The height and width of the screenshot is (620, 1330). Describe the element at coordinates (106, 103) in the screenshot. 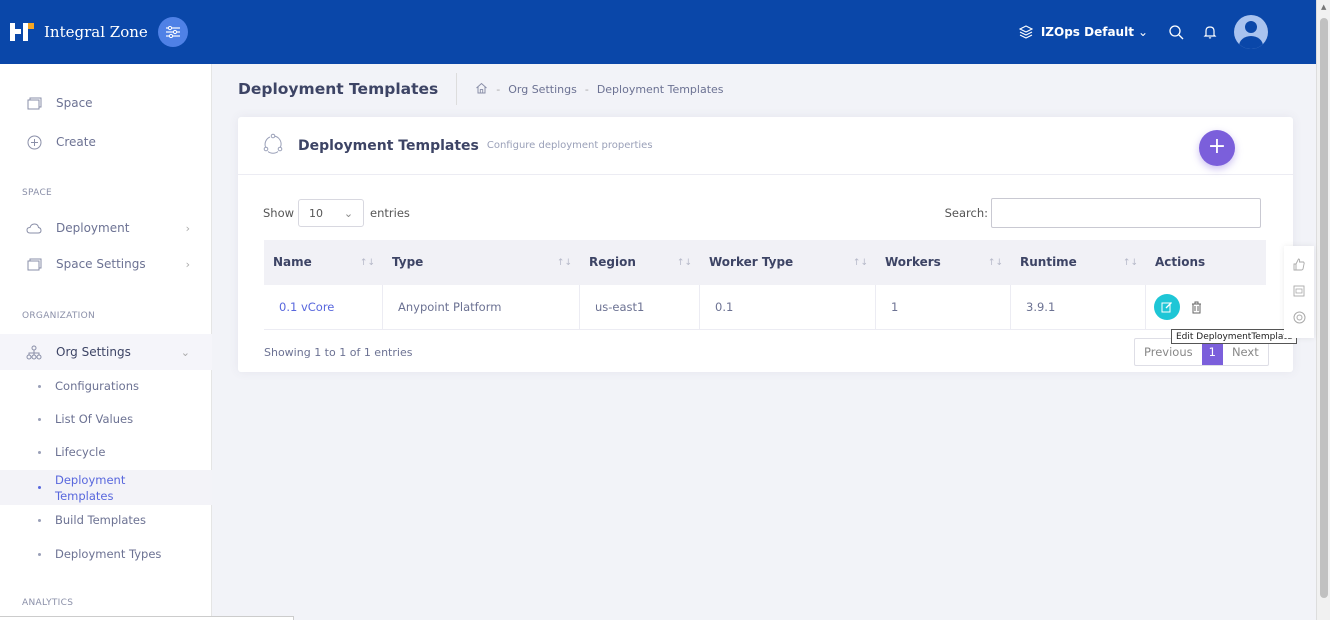

I see `sidebar-item-space: Space` at that location.